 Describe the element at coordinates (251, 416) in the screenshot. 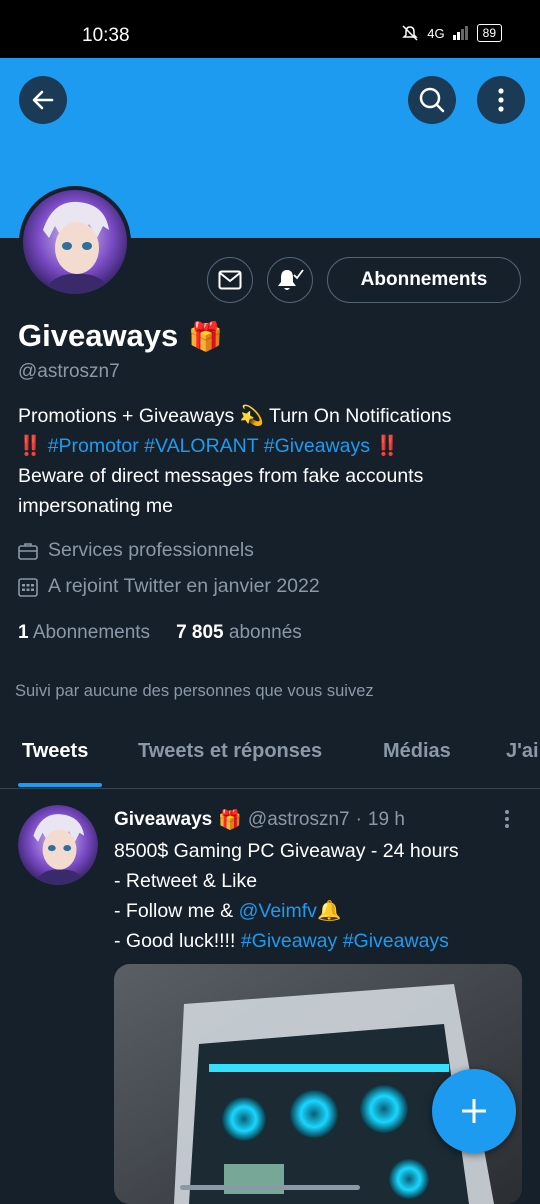

I see `dizzy-emoji: 💫` at that location.